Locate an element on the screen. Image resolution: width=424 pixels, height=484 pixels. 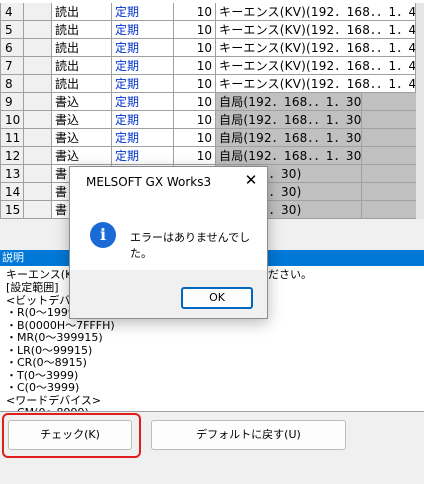
grid-row: 6 読出 定期 10 キーエンス(KV)(192．168．．1．40) is located at coordinates (212, 48).